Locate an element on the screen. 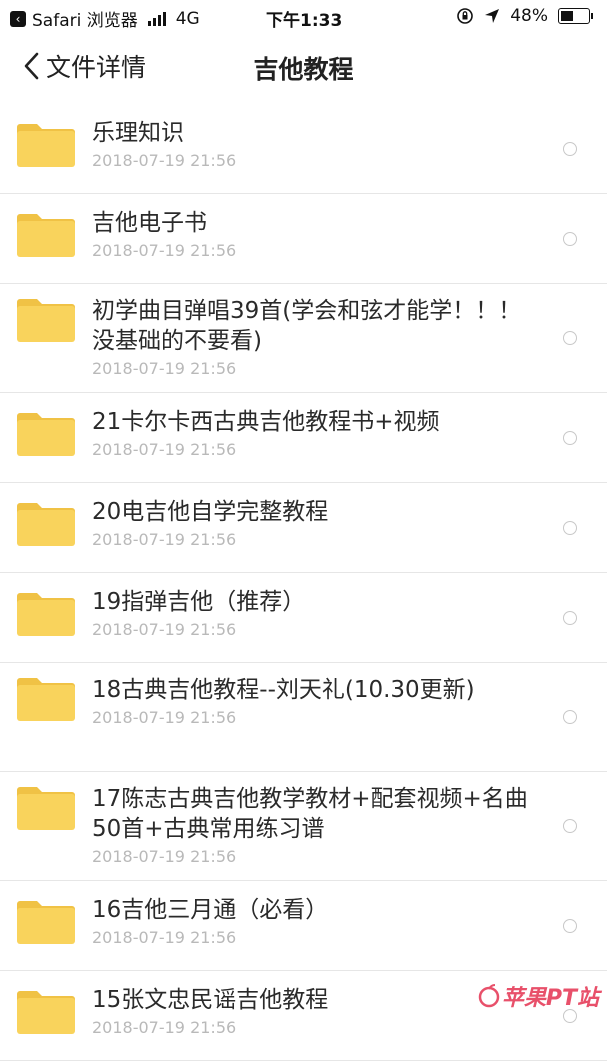 This screenshot has height=1061, width=607. folder-name: 初学曲目弹唱39首(学会和弦才能学！！！没基础的不要看) is located at coordinates (307, 326).